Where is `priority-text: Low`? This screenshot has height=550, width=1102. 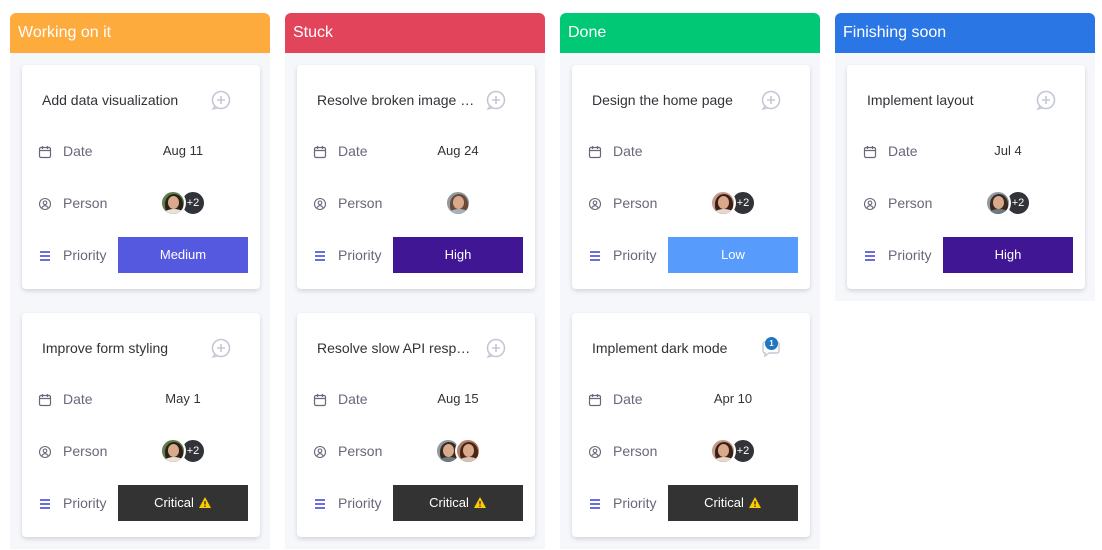 priority-text: Low is located at coordinates (733, 254).